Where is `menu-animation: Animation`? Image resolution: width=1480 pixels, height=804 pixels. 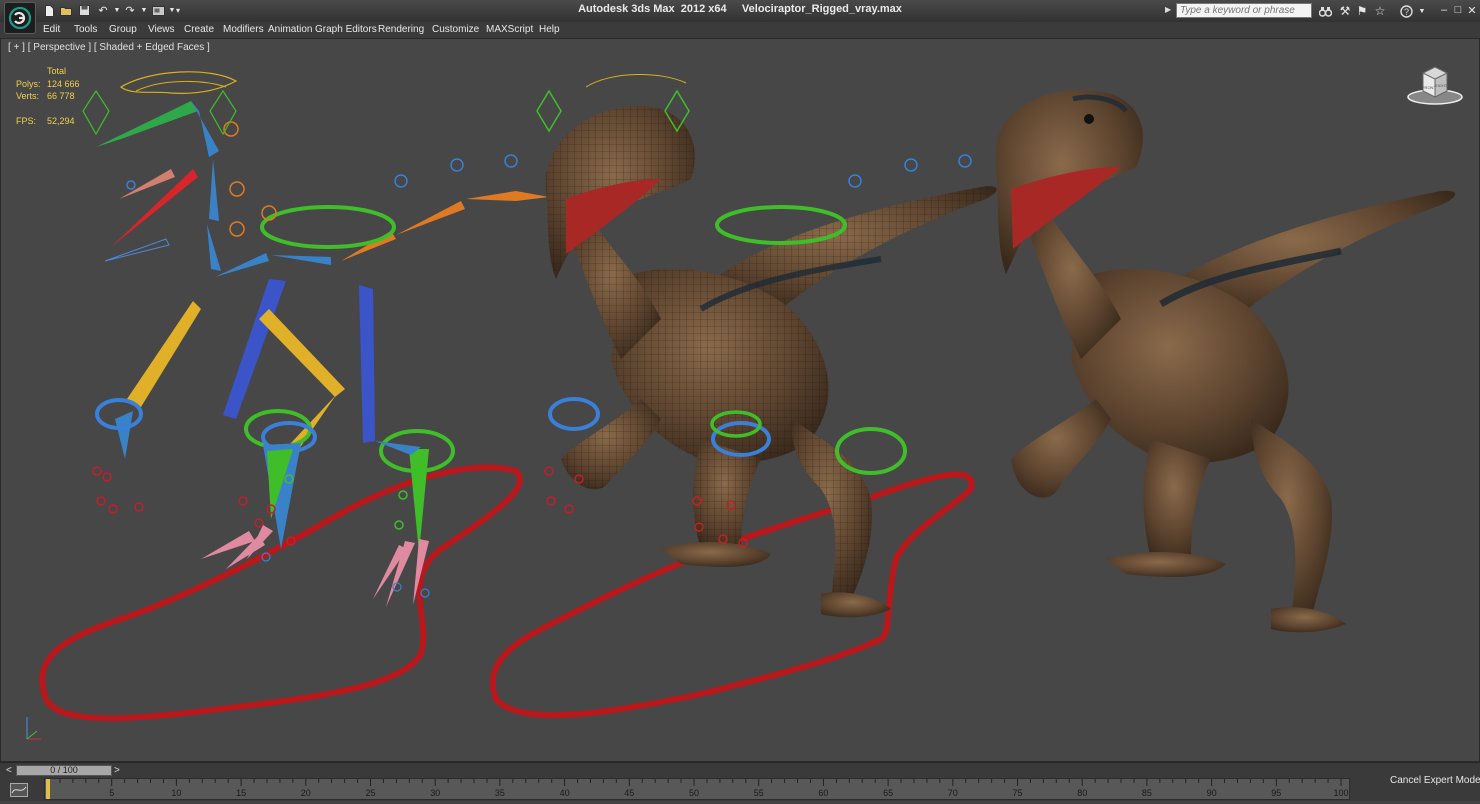 menu-animation: Animation is located at coordinates (290, 29).